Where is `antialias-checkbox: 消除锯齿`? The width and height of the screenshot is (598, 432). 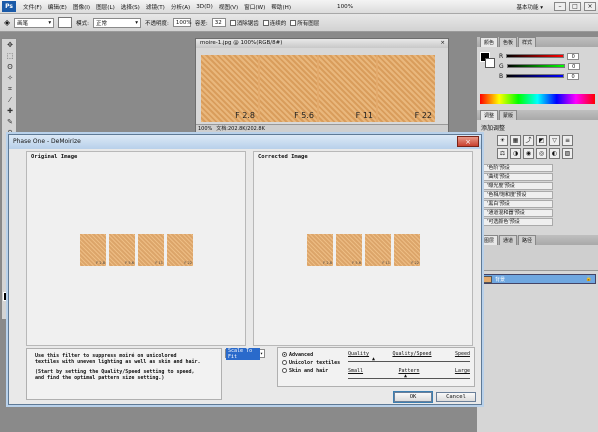 antialias-checkbox: 消除锯齿 is located at coordinates (244, 23).